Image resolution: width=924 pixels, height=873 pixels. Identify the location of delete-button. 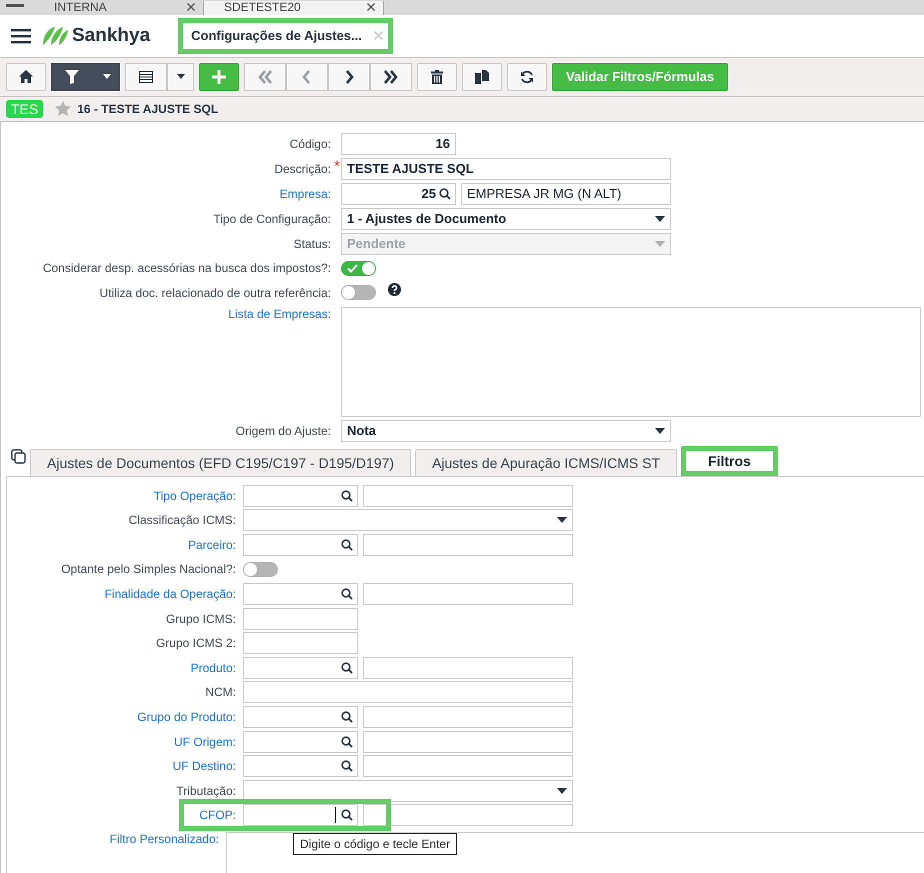
(437, 76).